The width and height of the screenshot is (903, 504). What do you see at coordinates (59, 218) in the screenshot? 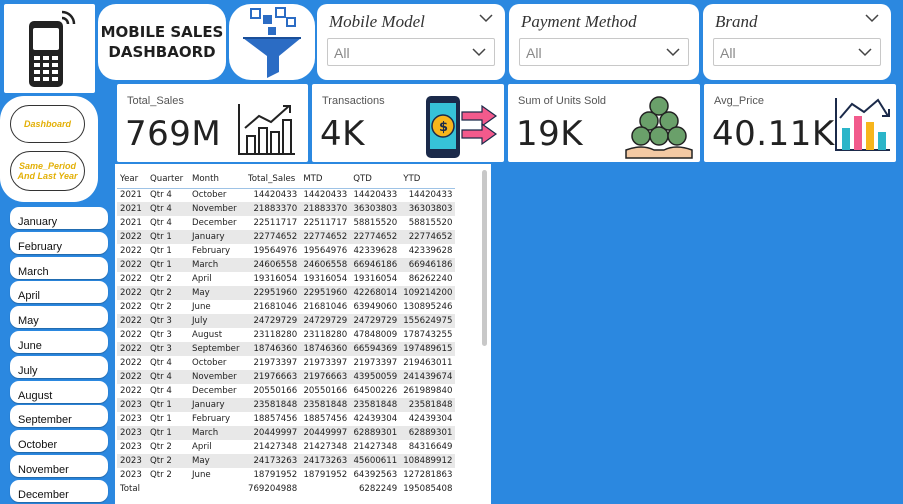
I see `month-button-january: January` at bounding box center [59, 218].